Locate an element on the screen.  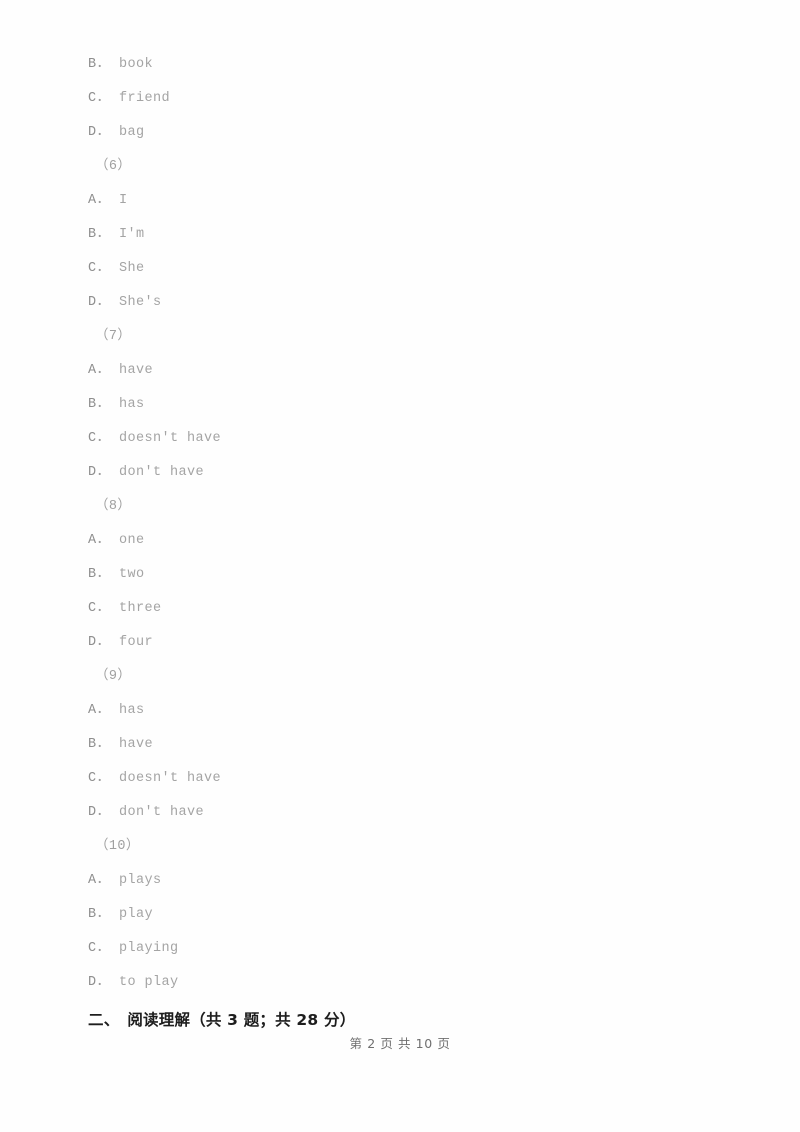
option-text: She is located at coordinates (131, 268).